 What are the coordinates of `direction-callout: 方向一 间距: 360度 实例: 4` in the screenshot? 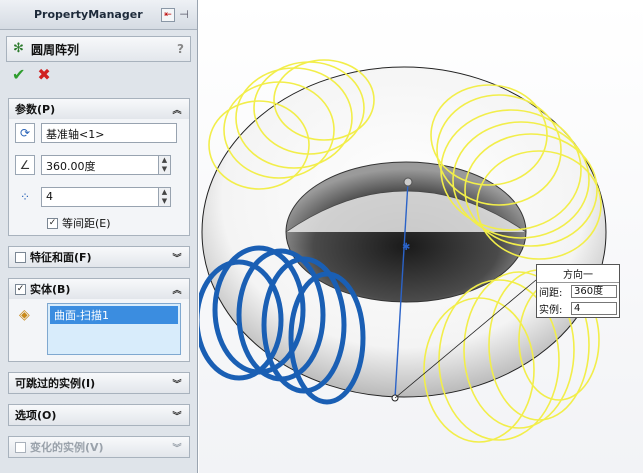 It's located at (578, 291).